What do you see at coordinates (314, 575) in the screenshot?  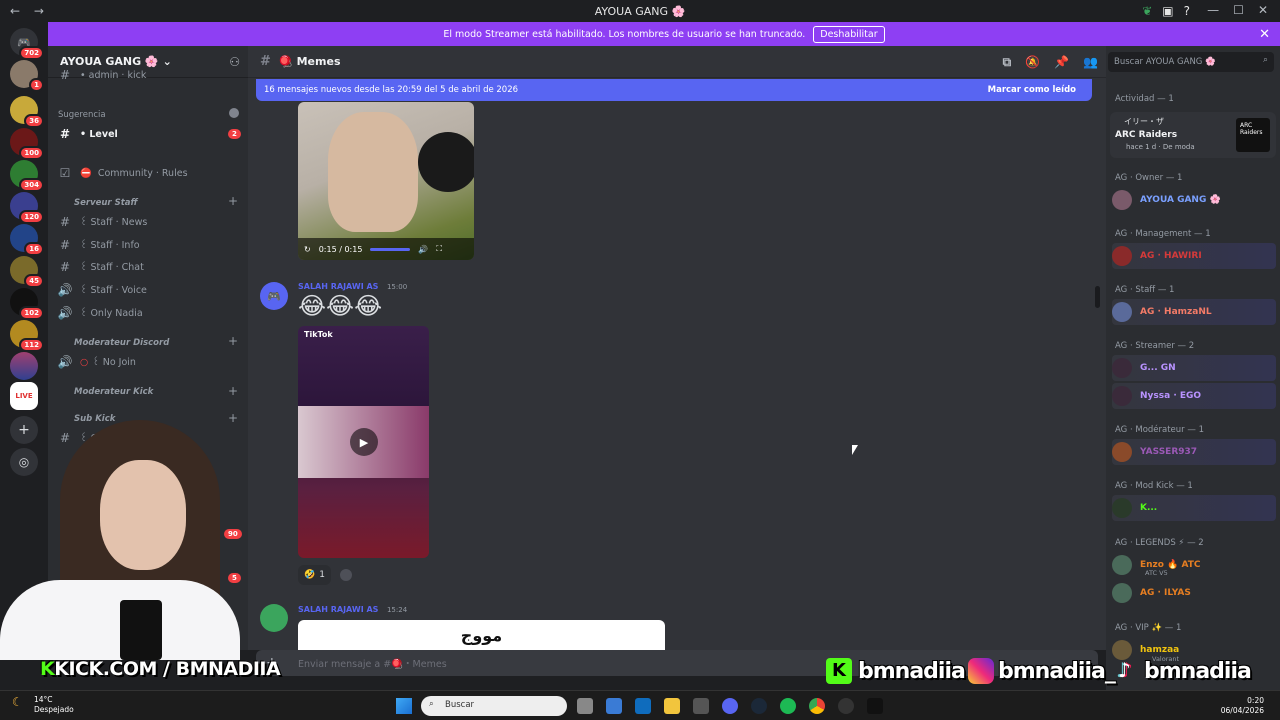 I see `reaction-chip: 🤣 1` at bounding box center [314, 575].